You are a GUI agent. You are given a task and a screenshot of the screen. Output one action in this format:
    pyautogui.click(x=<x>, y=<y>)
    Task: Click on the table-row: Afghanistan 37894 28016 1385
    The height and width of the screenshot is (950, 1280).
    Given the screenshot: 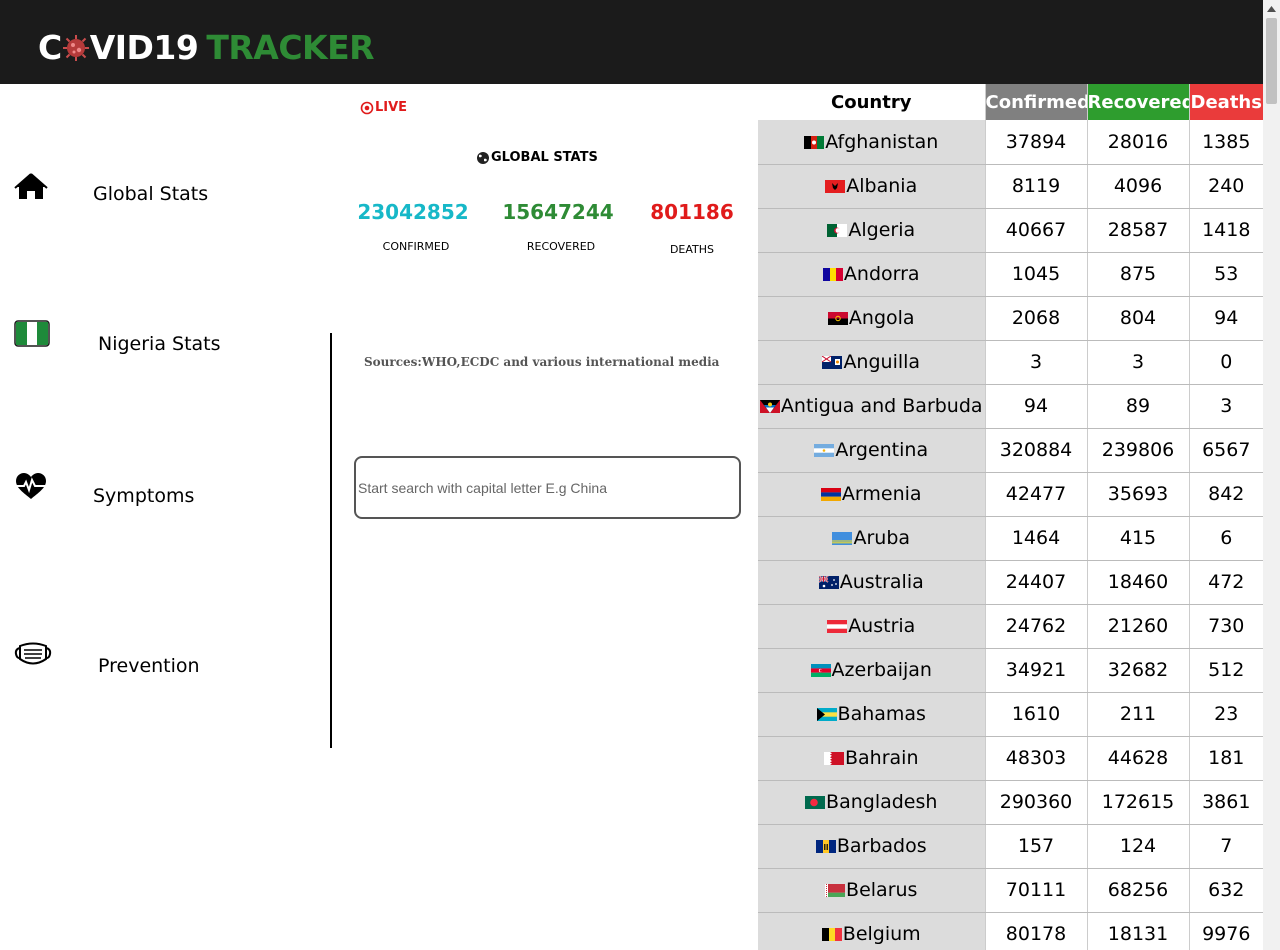 What is the action you would take?
    pyautogui.click(x=1010, y=142)
    